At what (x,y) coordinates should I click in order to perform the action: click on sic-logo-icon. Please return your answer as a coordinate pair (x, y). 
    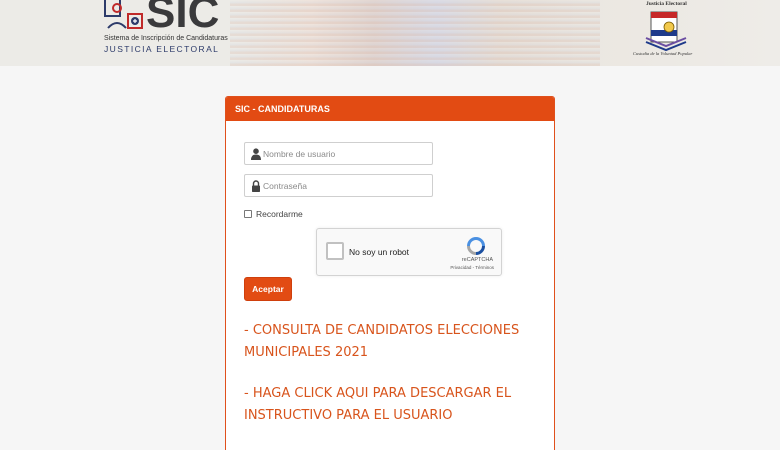
    Looking at the image, I should click on (123, 14).